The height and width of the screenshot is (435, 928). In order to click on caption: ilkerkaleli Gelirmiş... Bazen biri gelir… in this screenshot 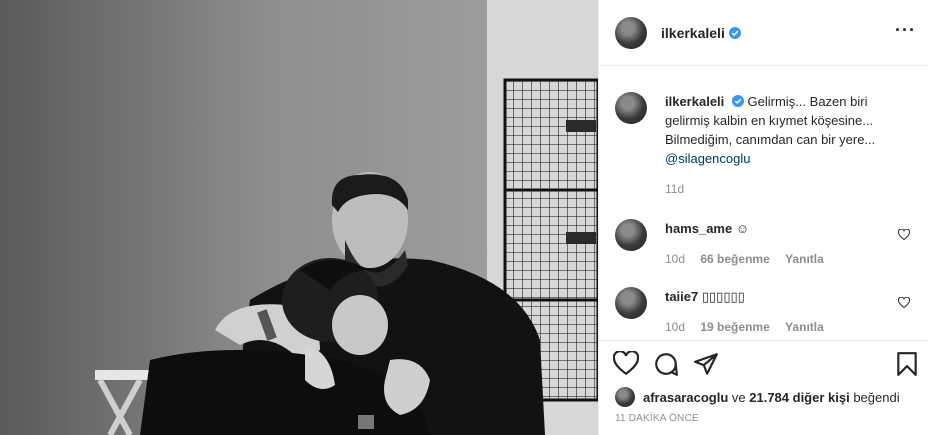, I will do `click(763, 145)`.